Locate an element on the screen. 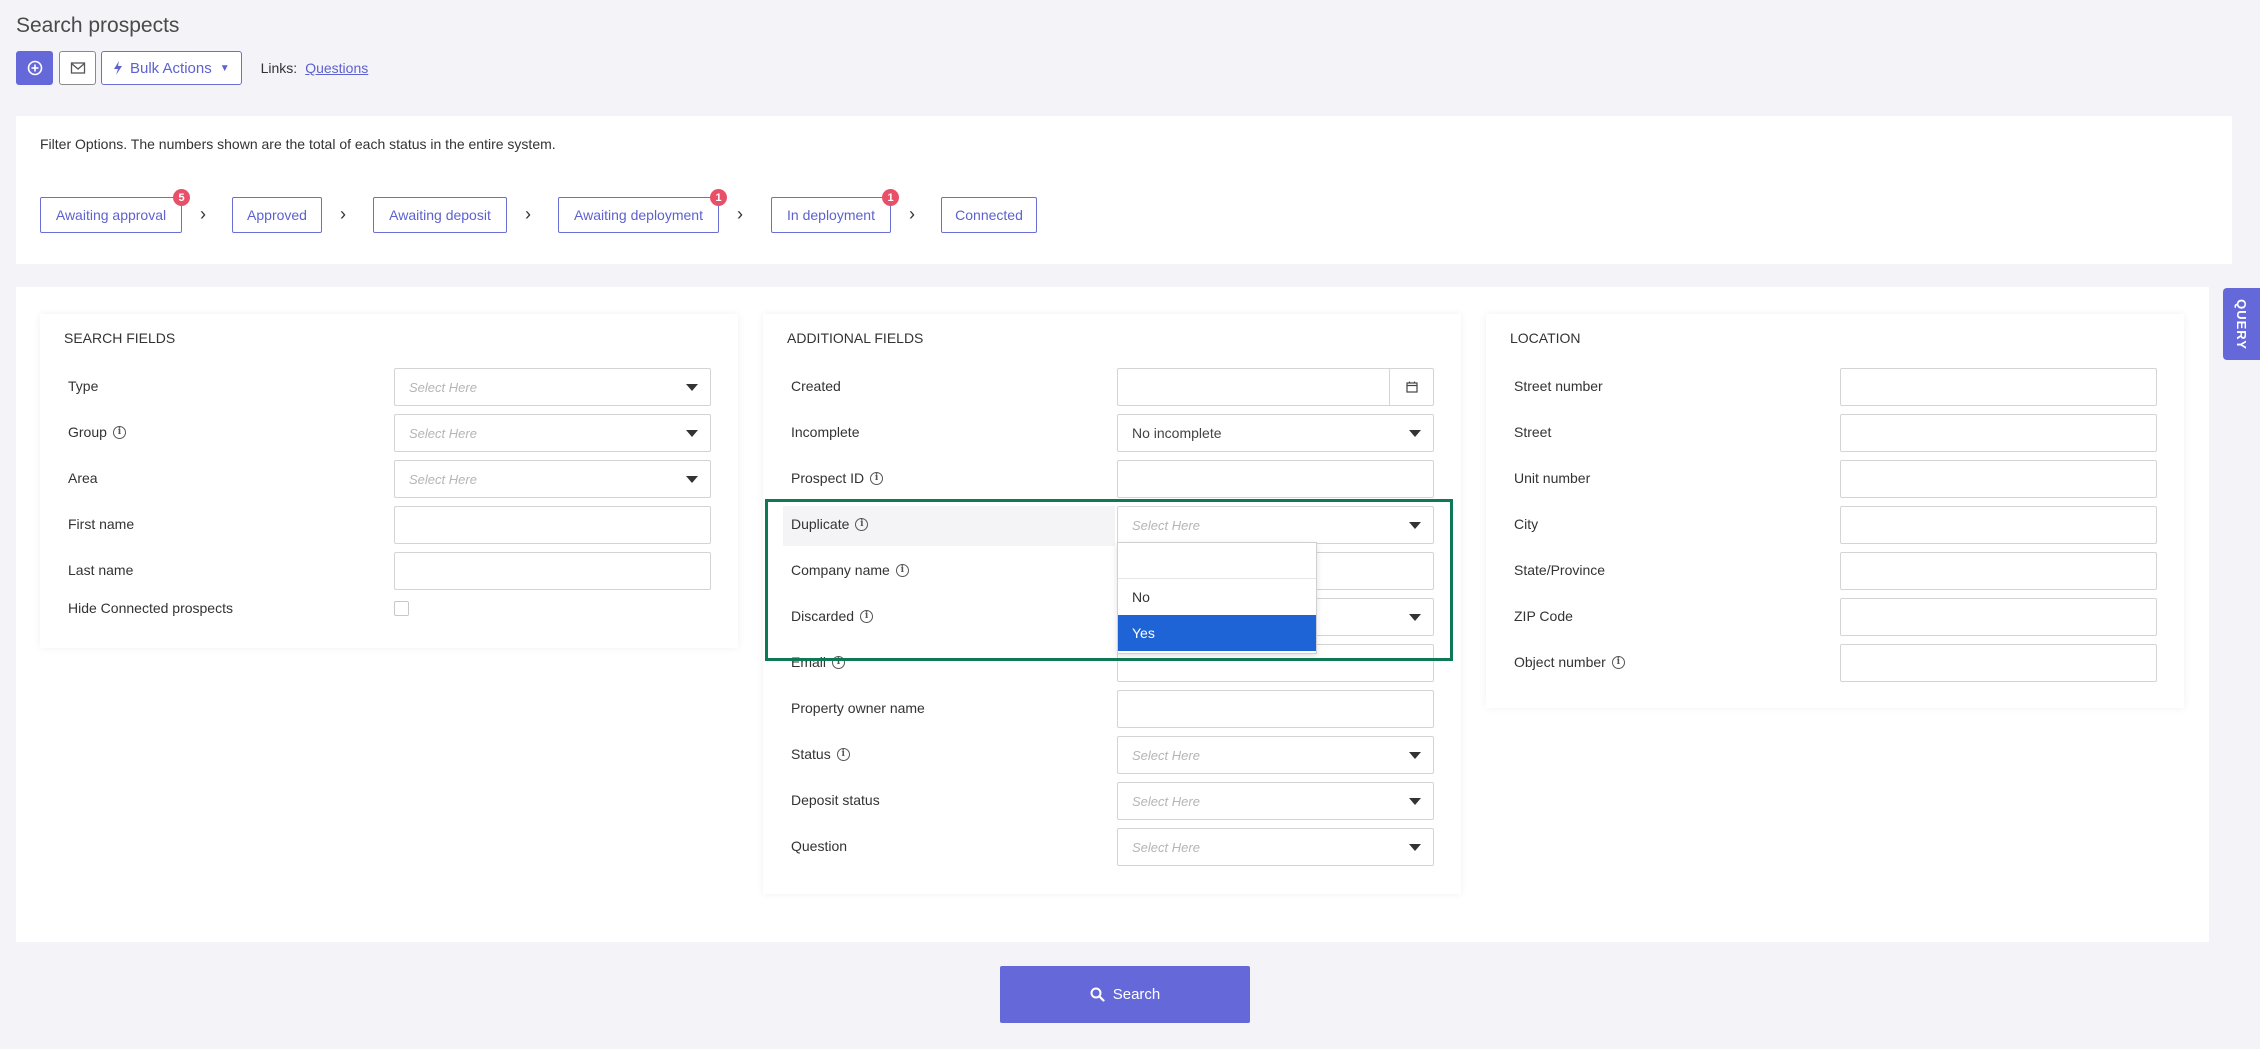 Image resolution: width=2260 pixels, height=1049 pixels. status-approved: Approved is located at coordinates (277, 215).